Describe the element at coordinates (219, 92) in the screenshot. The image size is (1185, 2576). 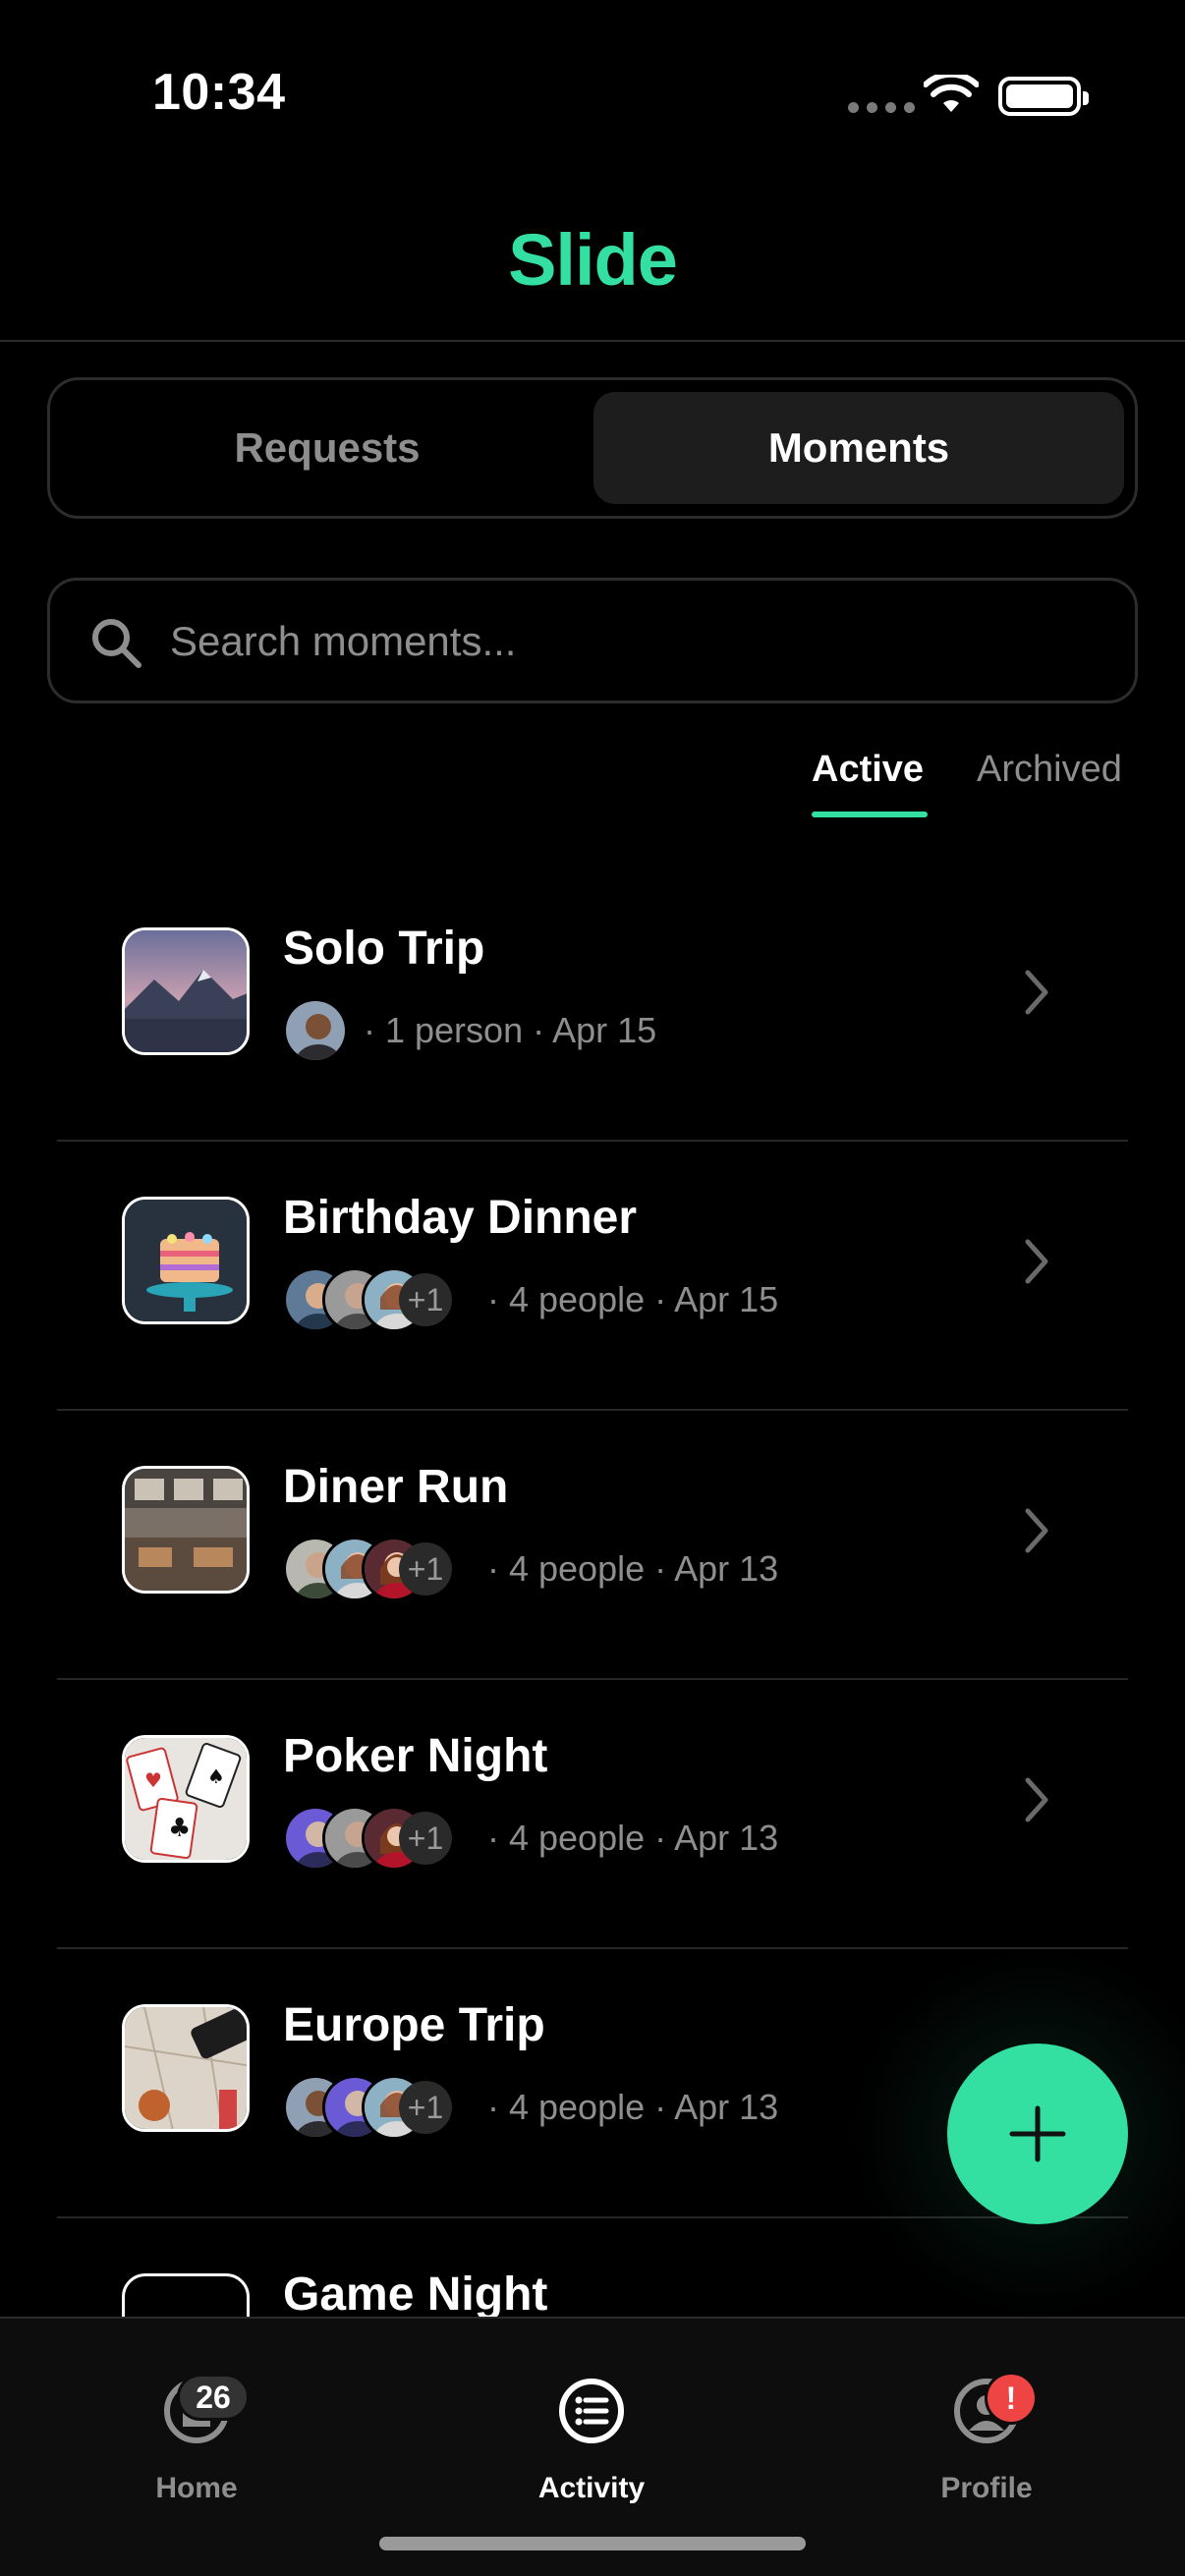
I see `status-time: 10:34` at that location.